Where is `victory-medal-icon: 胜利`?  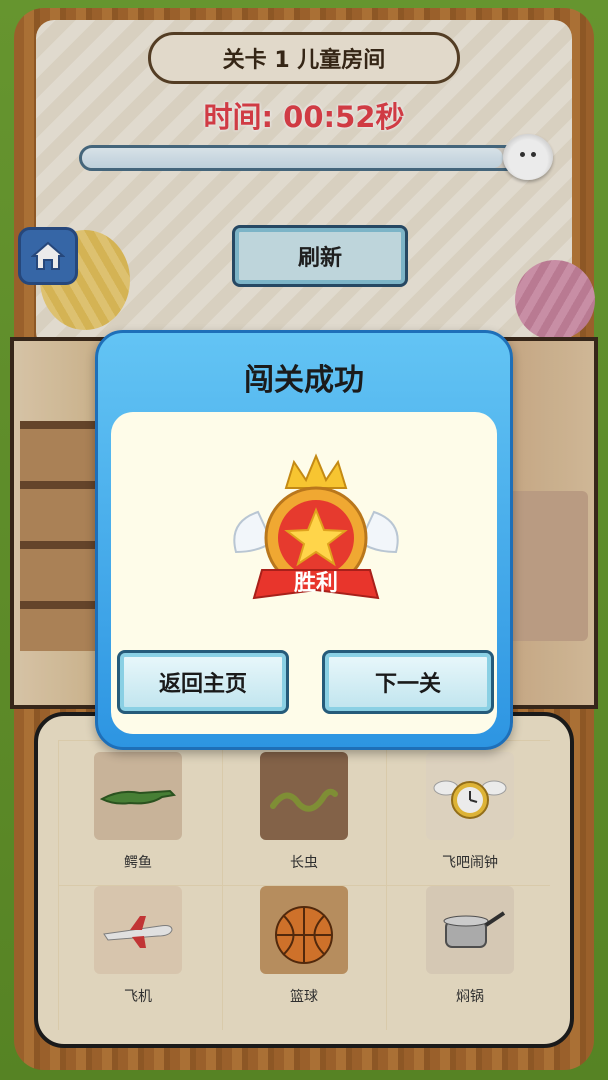 victory-medal-icon: 胜利 is located at coordinates (316, 526).